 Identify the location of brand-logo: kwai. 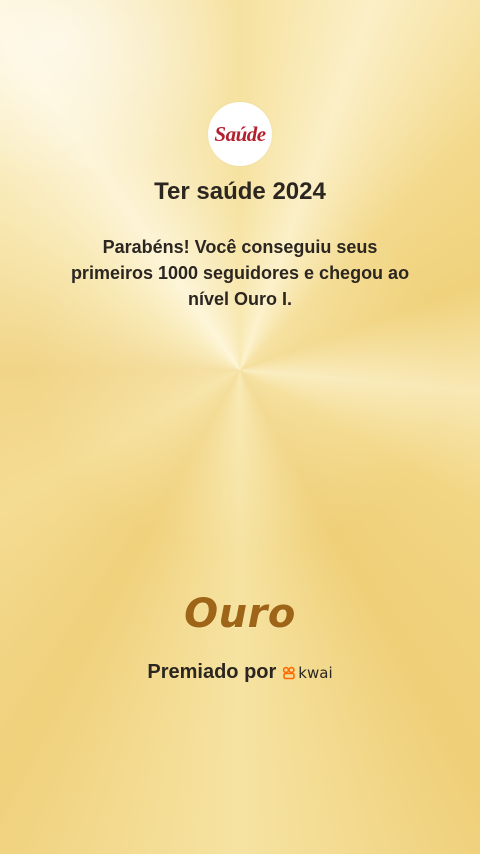
(307, 672).